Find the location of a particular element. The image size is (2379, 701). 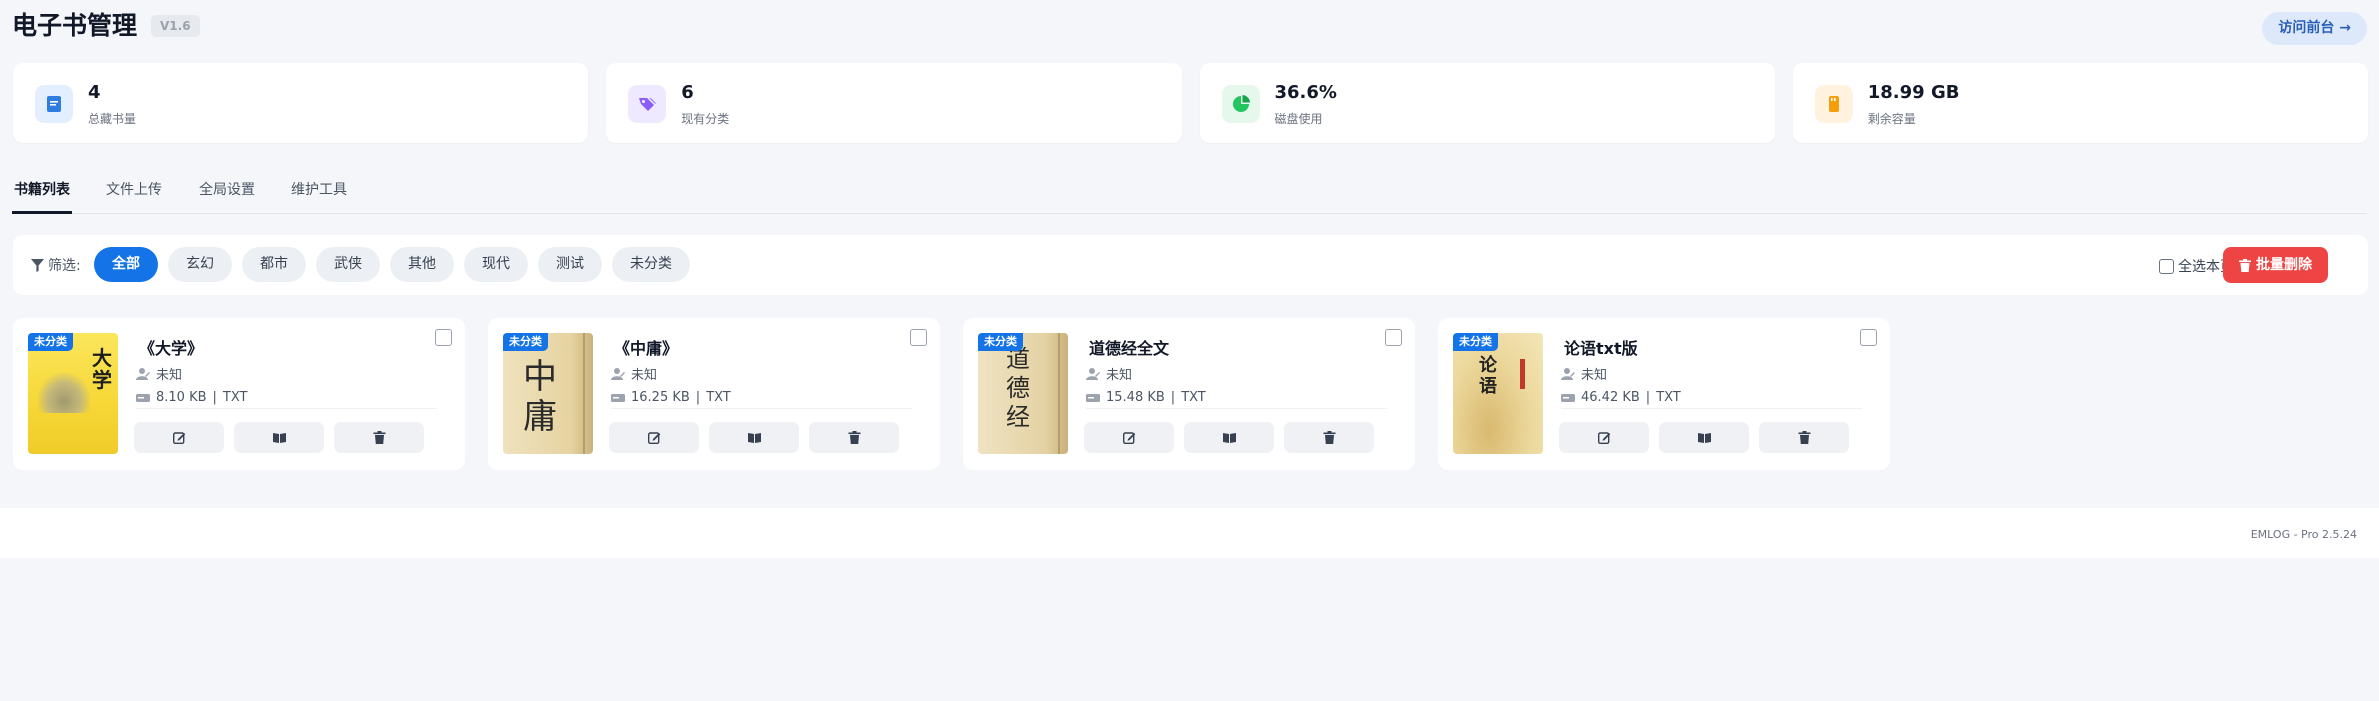

chip-all: 全部 is located at coordinates (126, 264).